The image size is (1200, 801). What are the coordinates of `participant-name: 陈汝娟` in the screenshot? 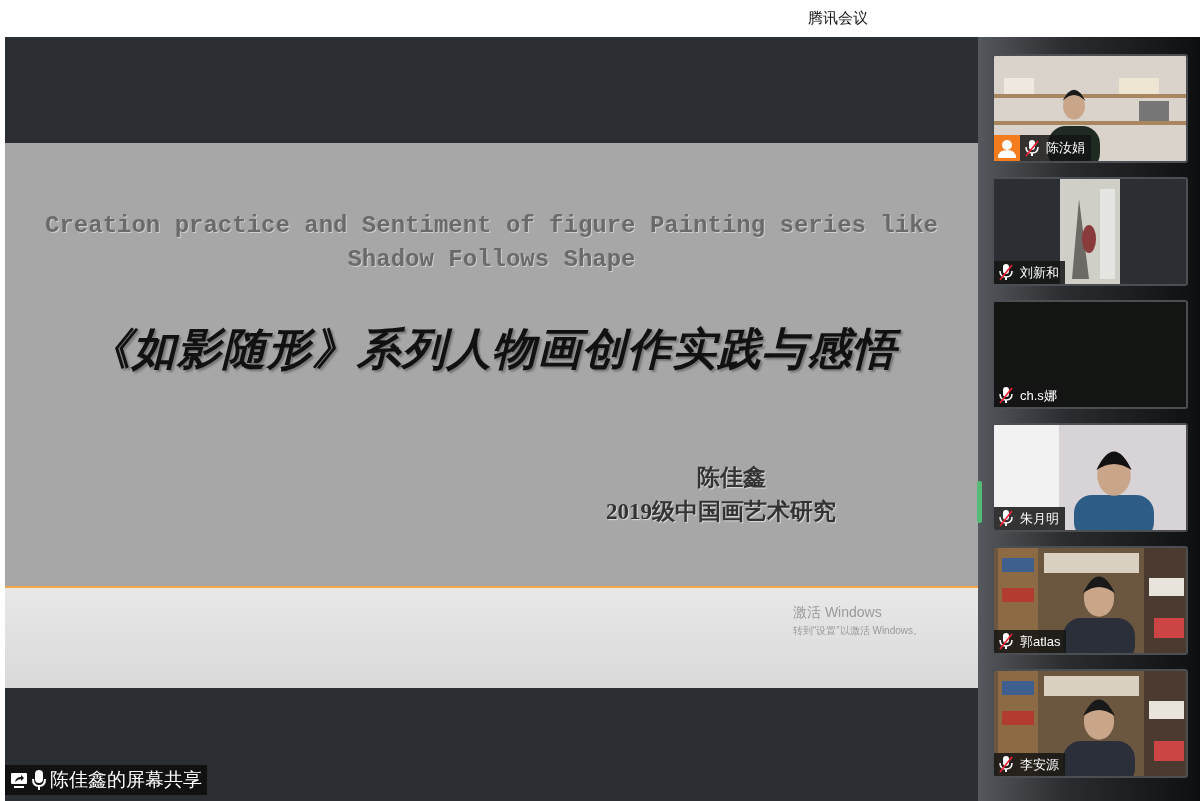 It's located at (1065, 148).